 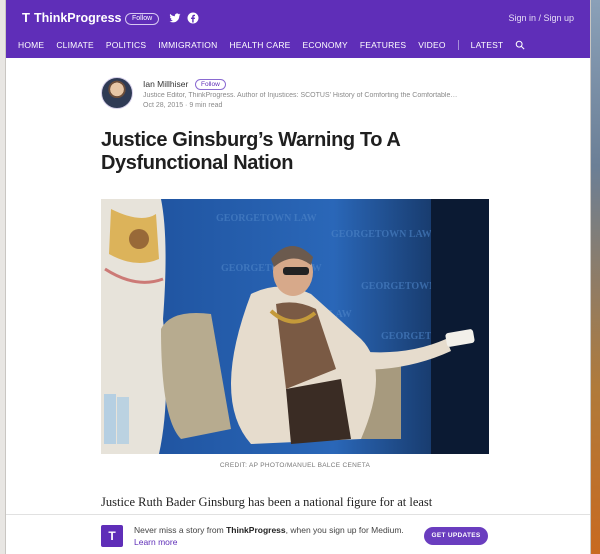 I want to click on author-follow-button: Follow, so click(x=210, y=84).